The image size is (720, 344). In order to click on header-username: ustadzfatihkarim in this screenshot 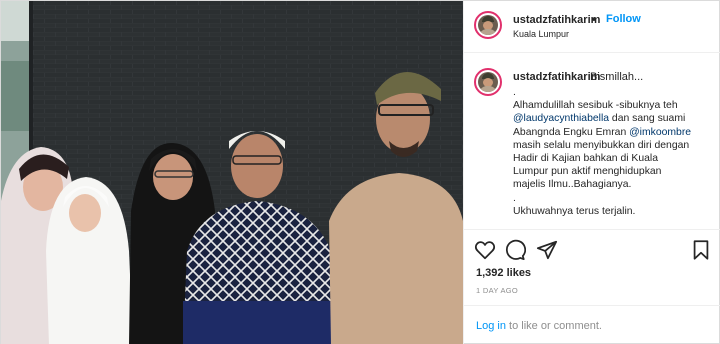, I will do `click(556, 20)`.